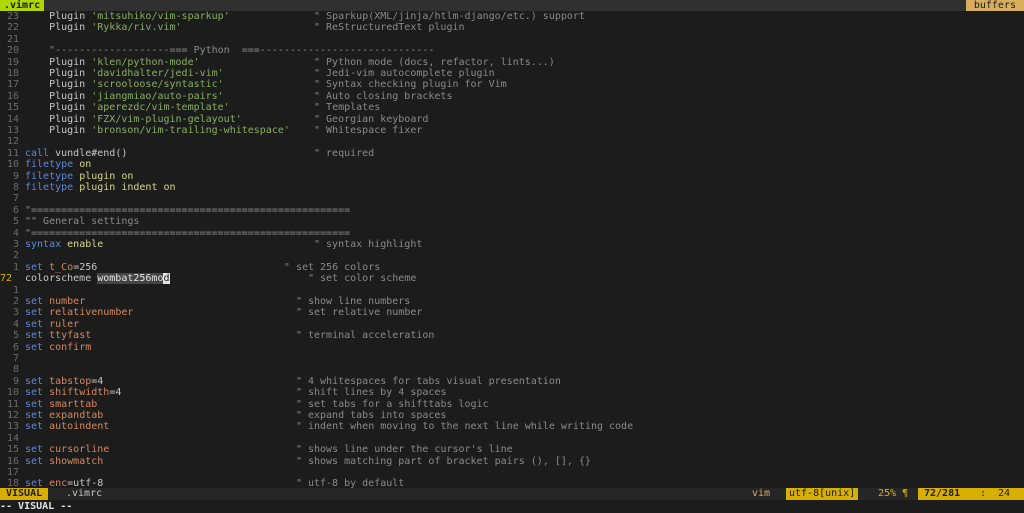 The height and width of the screenshot is (513, 1024). I want to click on command-line: -- VISUAL --, so click(512, 506).